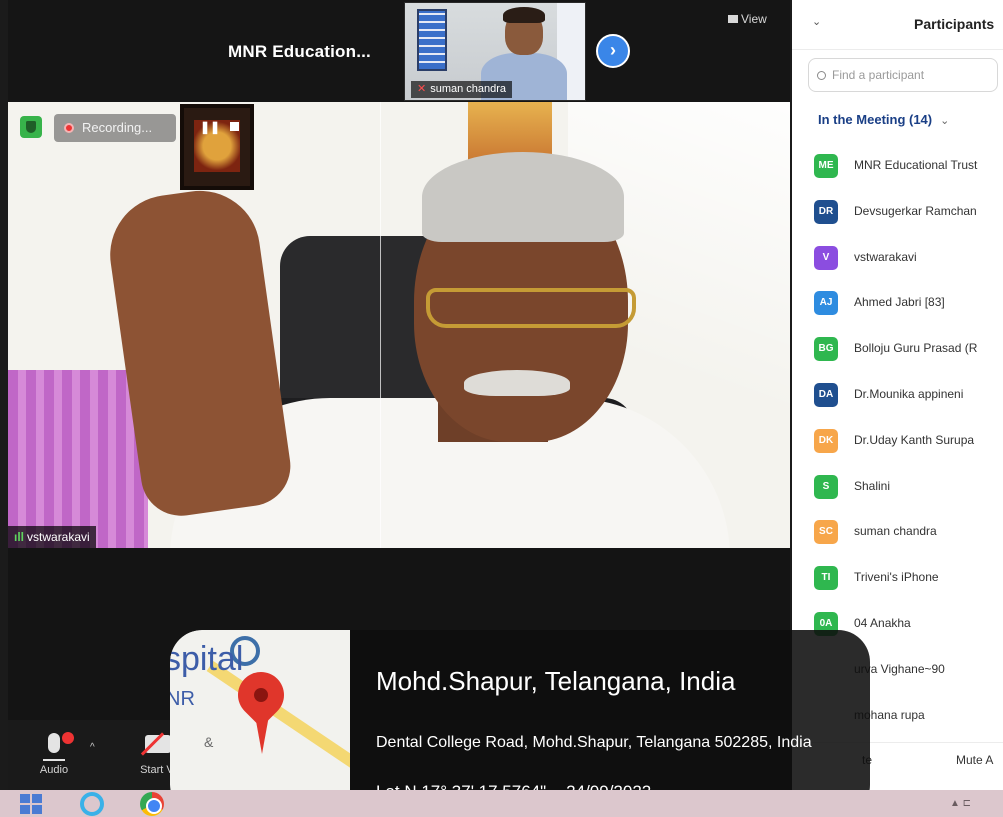 The width and height of the screenshot is (1003, 817). I want to click on participant-name: Dr.Mounika appineni, so click(909, 393).